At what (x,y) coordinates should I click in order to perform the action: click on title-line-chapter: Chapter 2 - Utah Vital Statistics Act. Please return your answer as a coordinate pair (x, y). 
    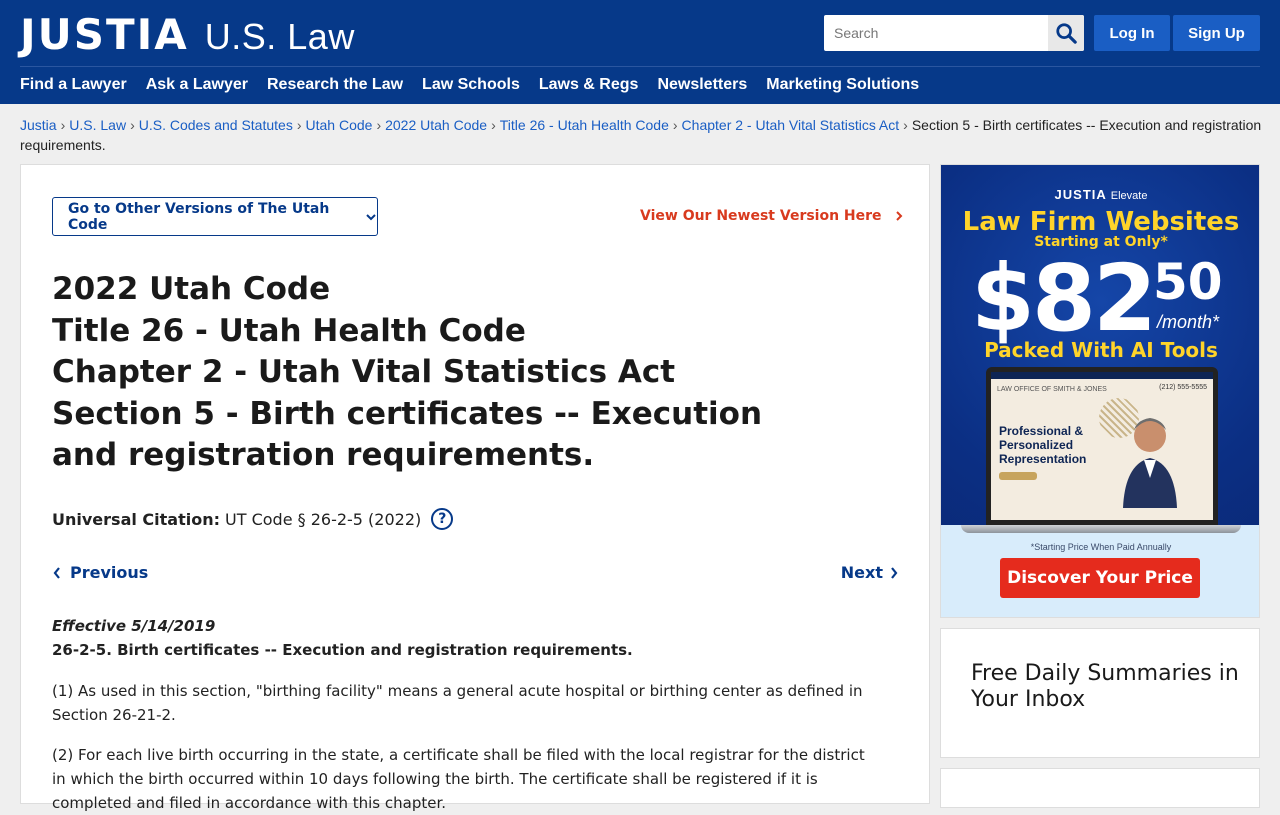
    Looking at the image, I should click on (364, 372).